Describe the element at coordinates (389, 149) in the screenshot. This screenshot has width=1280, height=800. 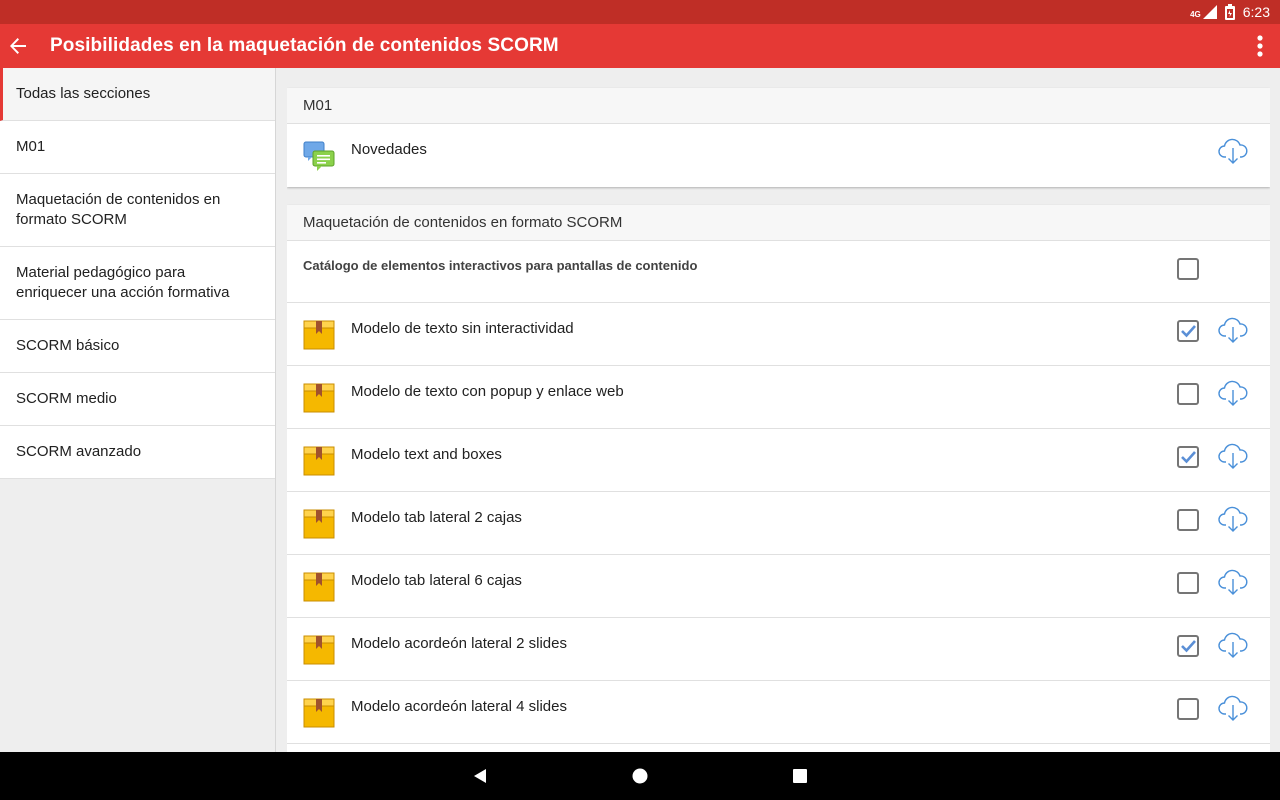
I see `module-label: Novedades` at that location.